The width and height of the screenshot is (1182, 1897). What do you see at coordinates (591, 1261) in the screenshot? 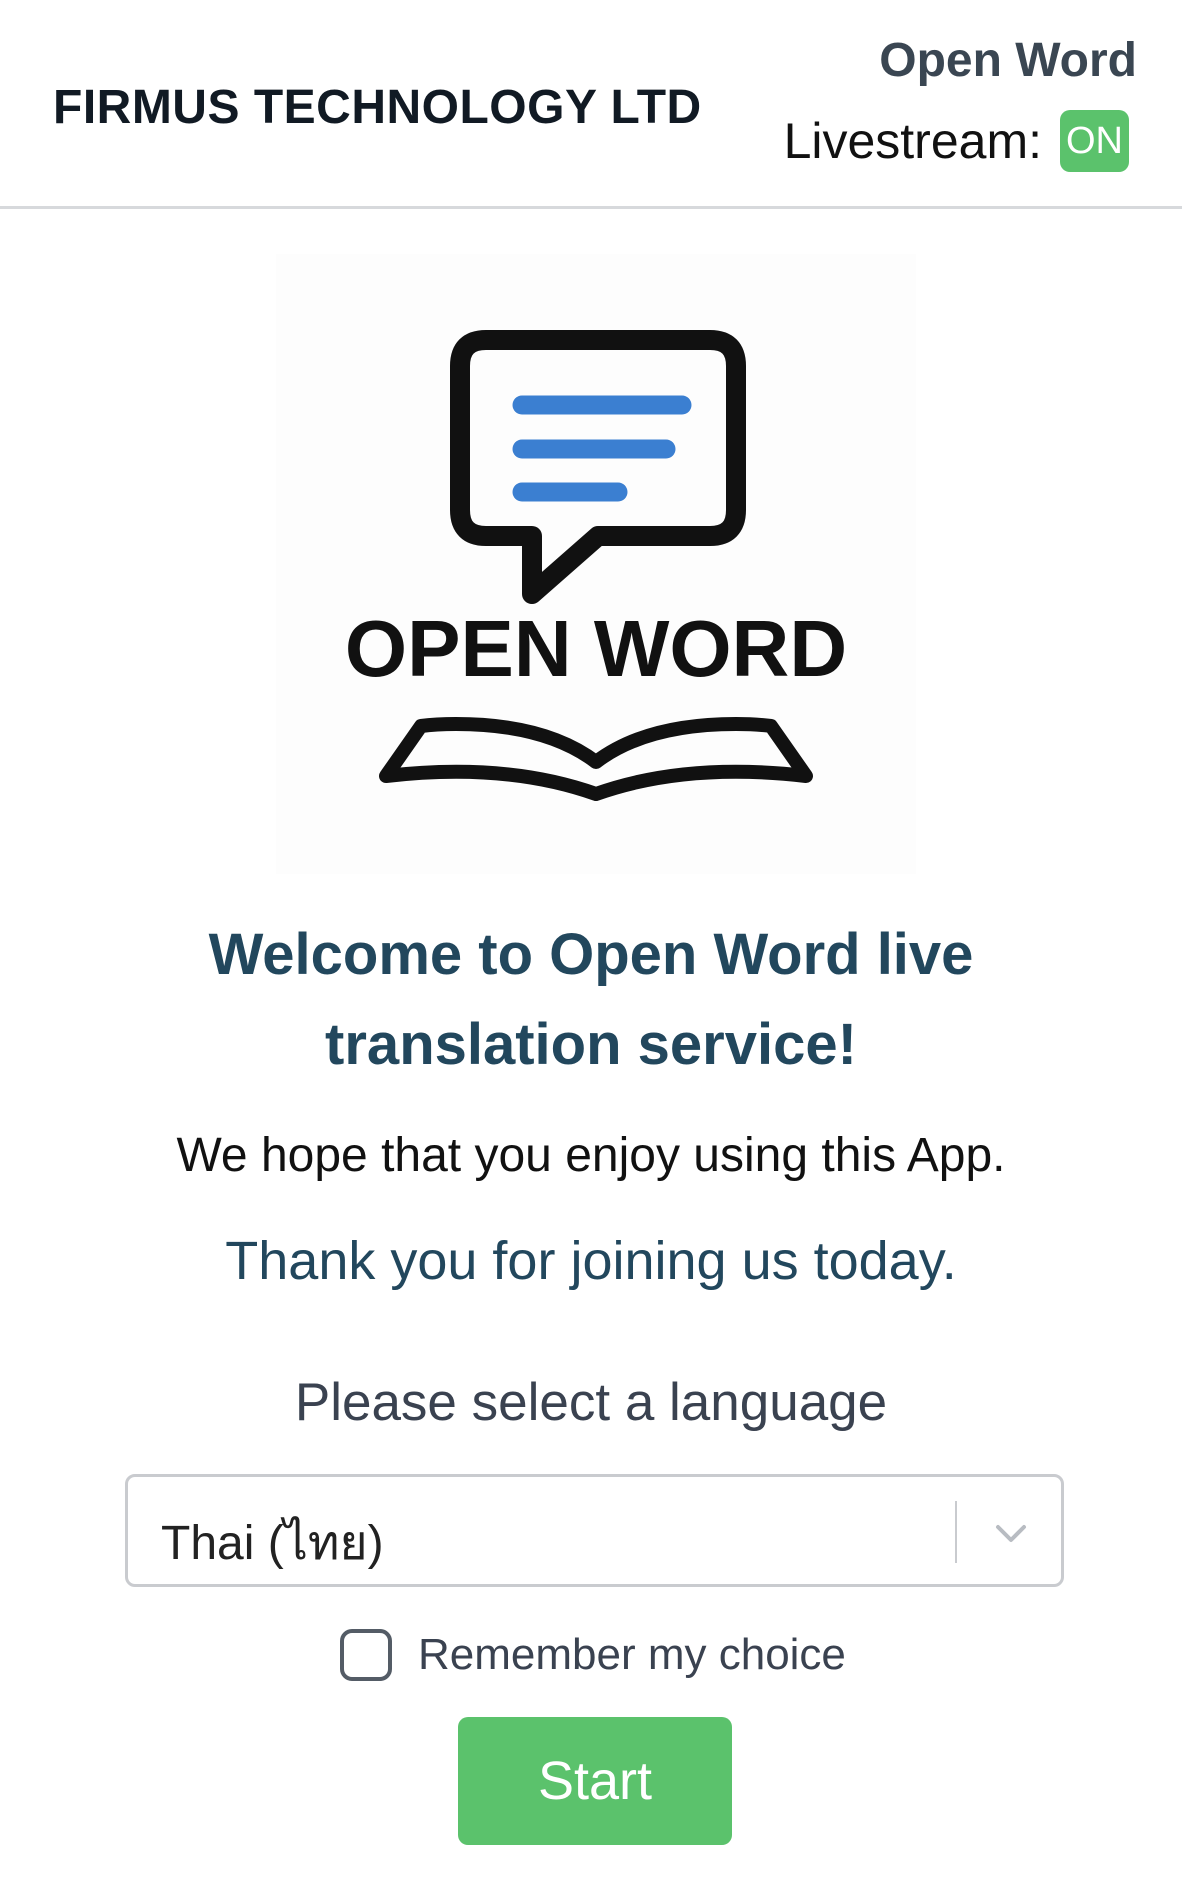
I see `thanks-message: Thank you for joining us today.` at bounding box center [591, 1261].